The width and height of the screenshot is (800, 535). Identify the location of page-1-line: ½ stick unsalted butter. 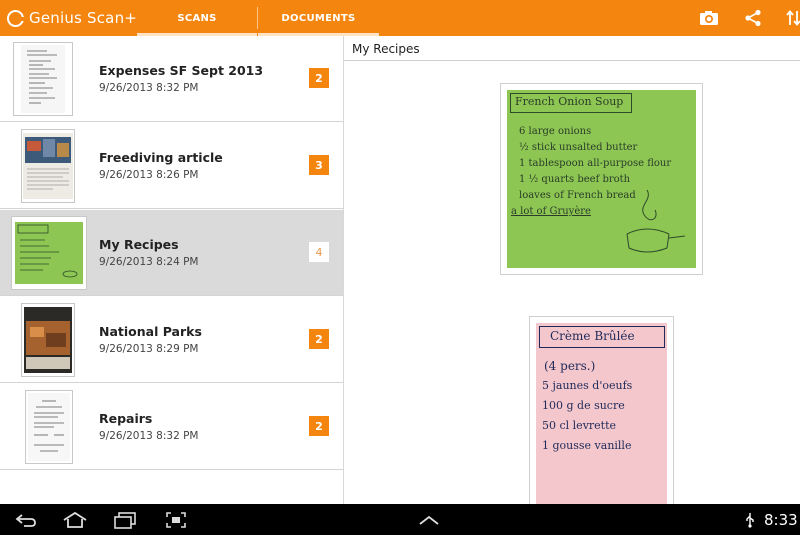
(578, 147).